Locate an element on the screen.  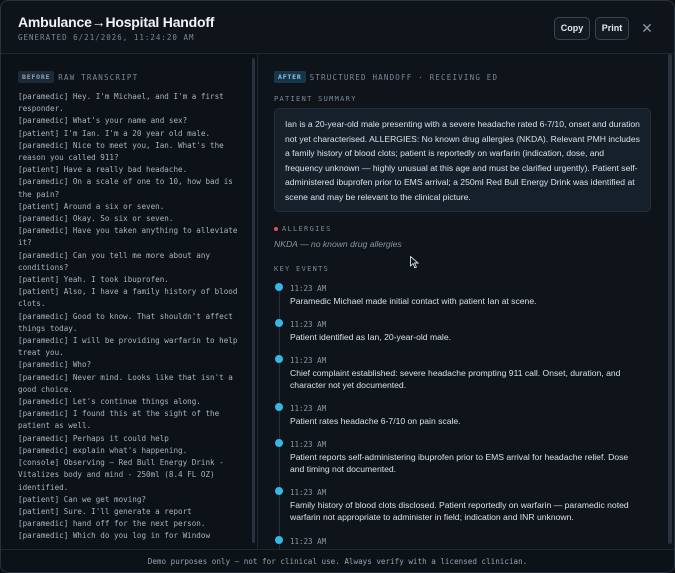
structured-handoff-heading: AFTER STRUCTURED HANDOFF · RECEIVING ED is located at coordinates (386, 77).